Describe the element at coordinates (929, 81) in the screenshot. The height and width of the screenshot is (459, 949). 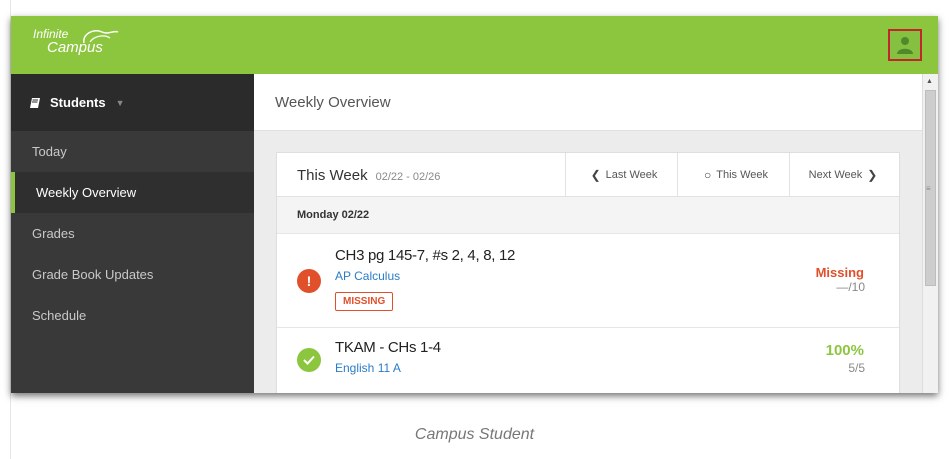
I see `scroll-up-arrow-icon: ▲` at that location.